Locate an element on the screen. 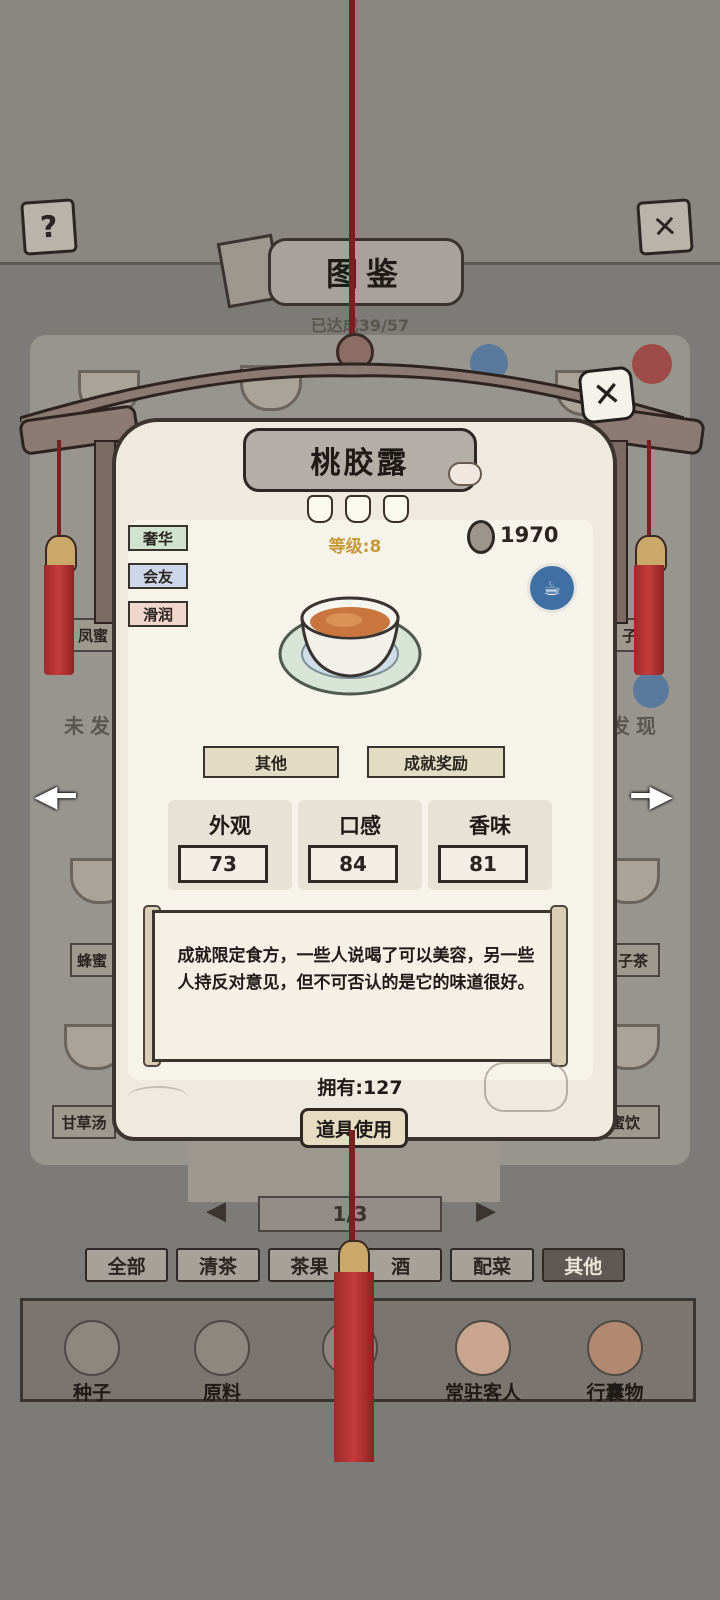 This screenshot has height=1600, width=720. nav-seeds: 种子 is located at coordinates (92, 1362).